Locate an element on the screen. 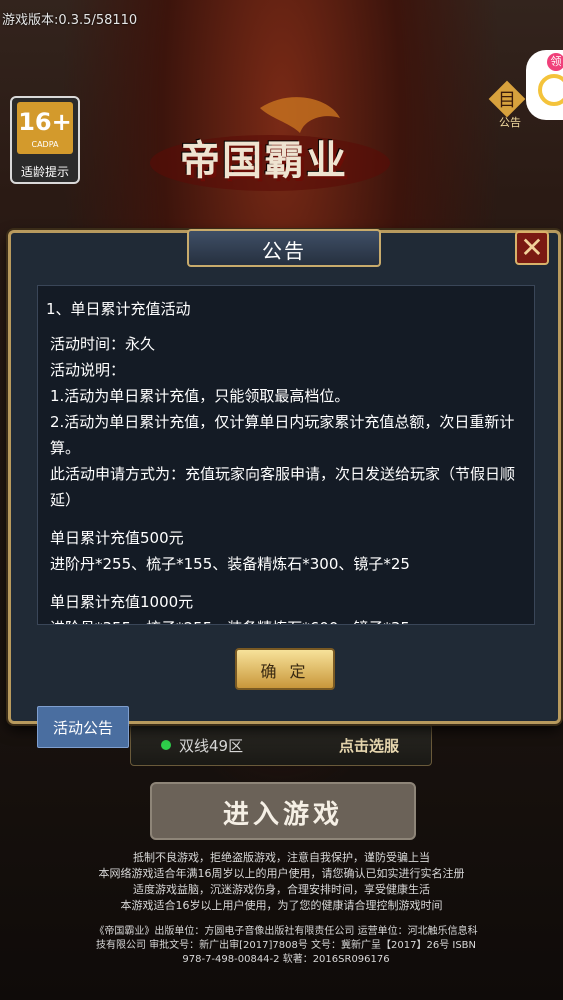 The height and width of the screenshot is (1000, 563). tier-title: 单日累计充值500元 is located at coordinates (117, 538).